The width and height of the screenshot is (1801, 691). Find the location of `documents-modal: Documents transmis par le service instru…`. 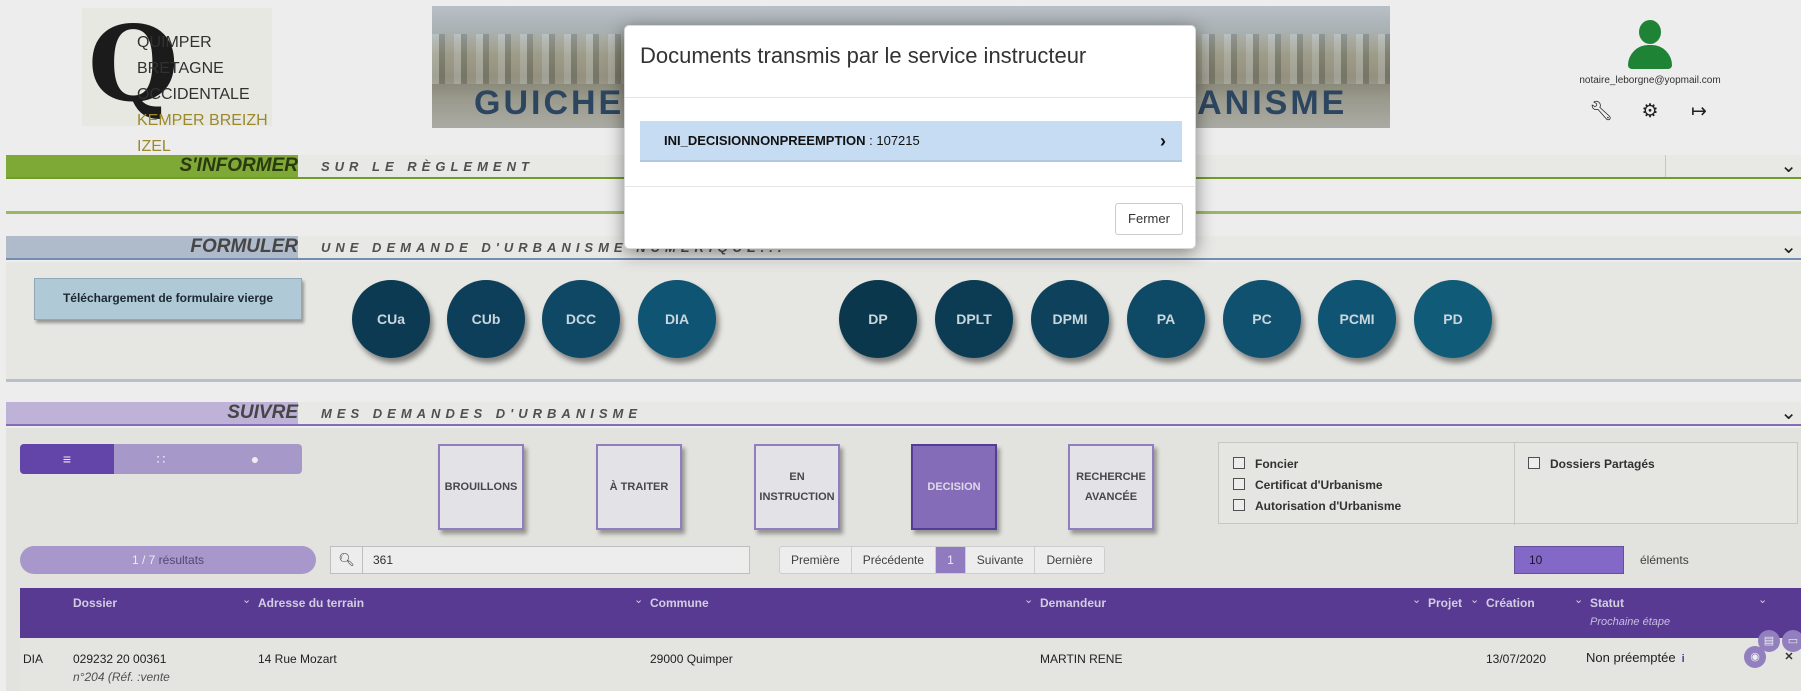

documents-modal: Documents transmis par le service instru… is located at coordinates (910, 137).